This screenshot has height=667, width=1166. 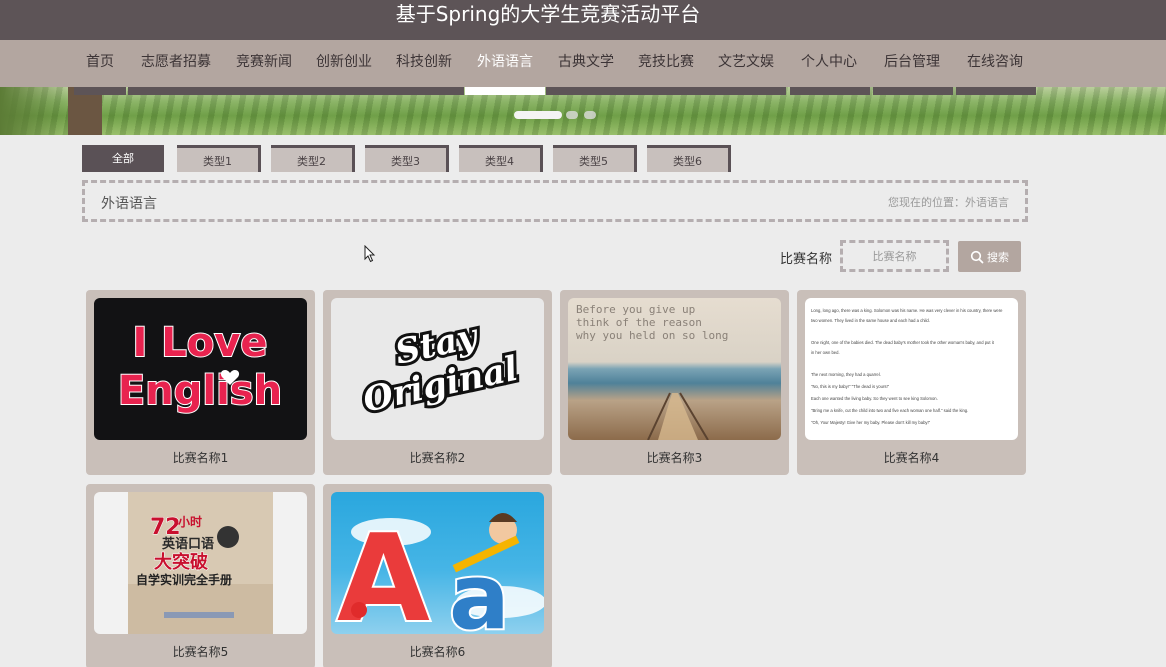 I want to click on apple-icon, so click(x=359, y=610).